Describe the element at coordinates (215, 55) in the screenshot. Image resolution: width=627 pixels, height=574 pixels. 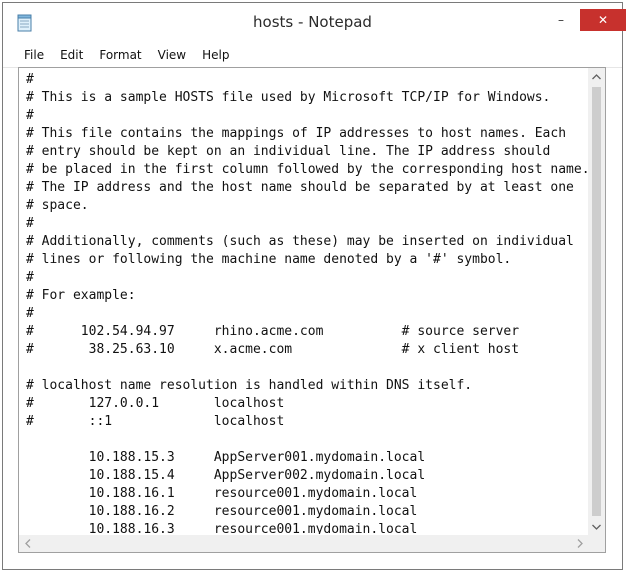
I see `menu-help: Help` at that location.